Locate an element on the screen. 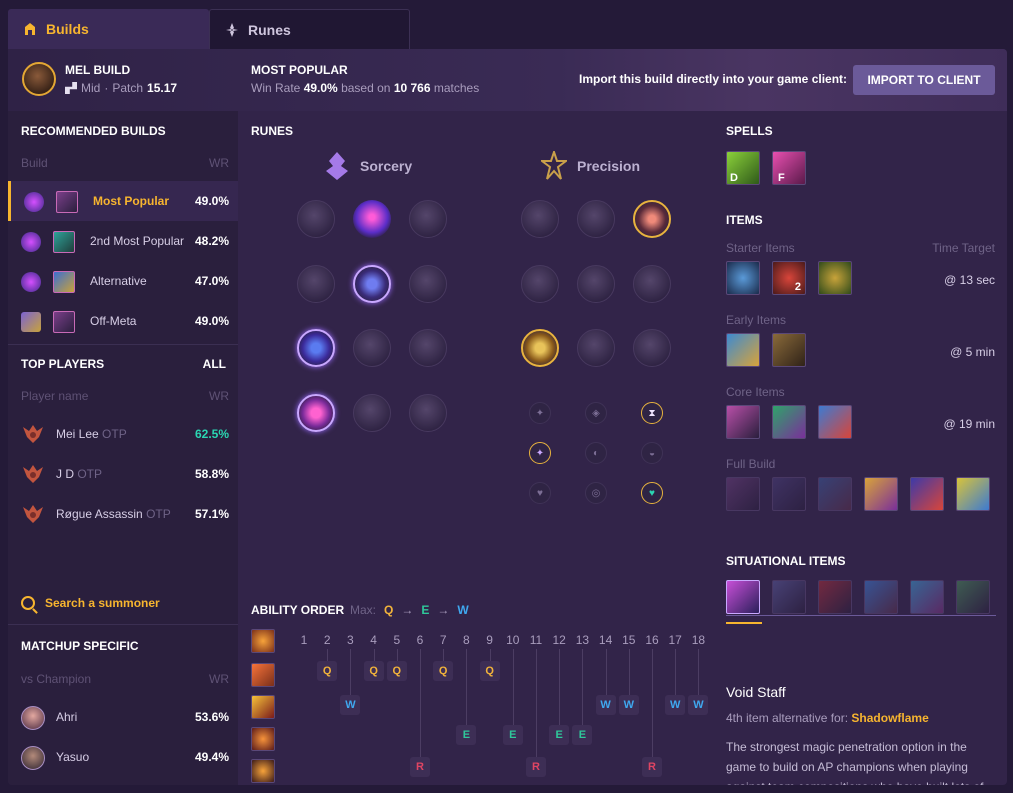 Image resolution: width=1013 pixels, height=793 pixels. shard-move-speed: ◐ is located at coordinates (596, 453).